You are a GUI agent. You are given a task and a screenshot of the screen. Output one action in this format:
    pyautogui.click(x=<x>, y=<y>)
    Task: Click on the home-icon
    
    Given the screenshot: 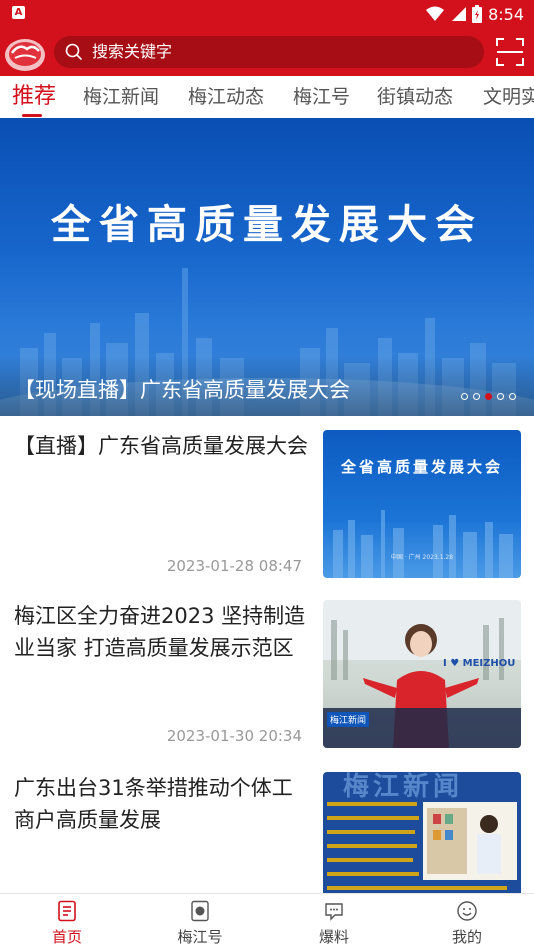 What is the action you would take?
    pyautogui.click(x=67, y=911)
    